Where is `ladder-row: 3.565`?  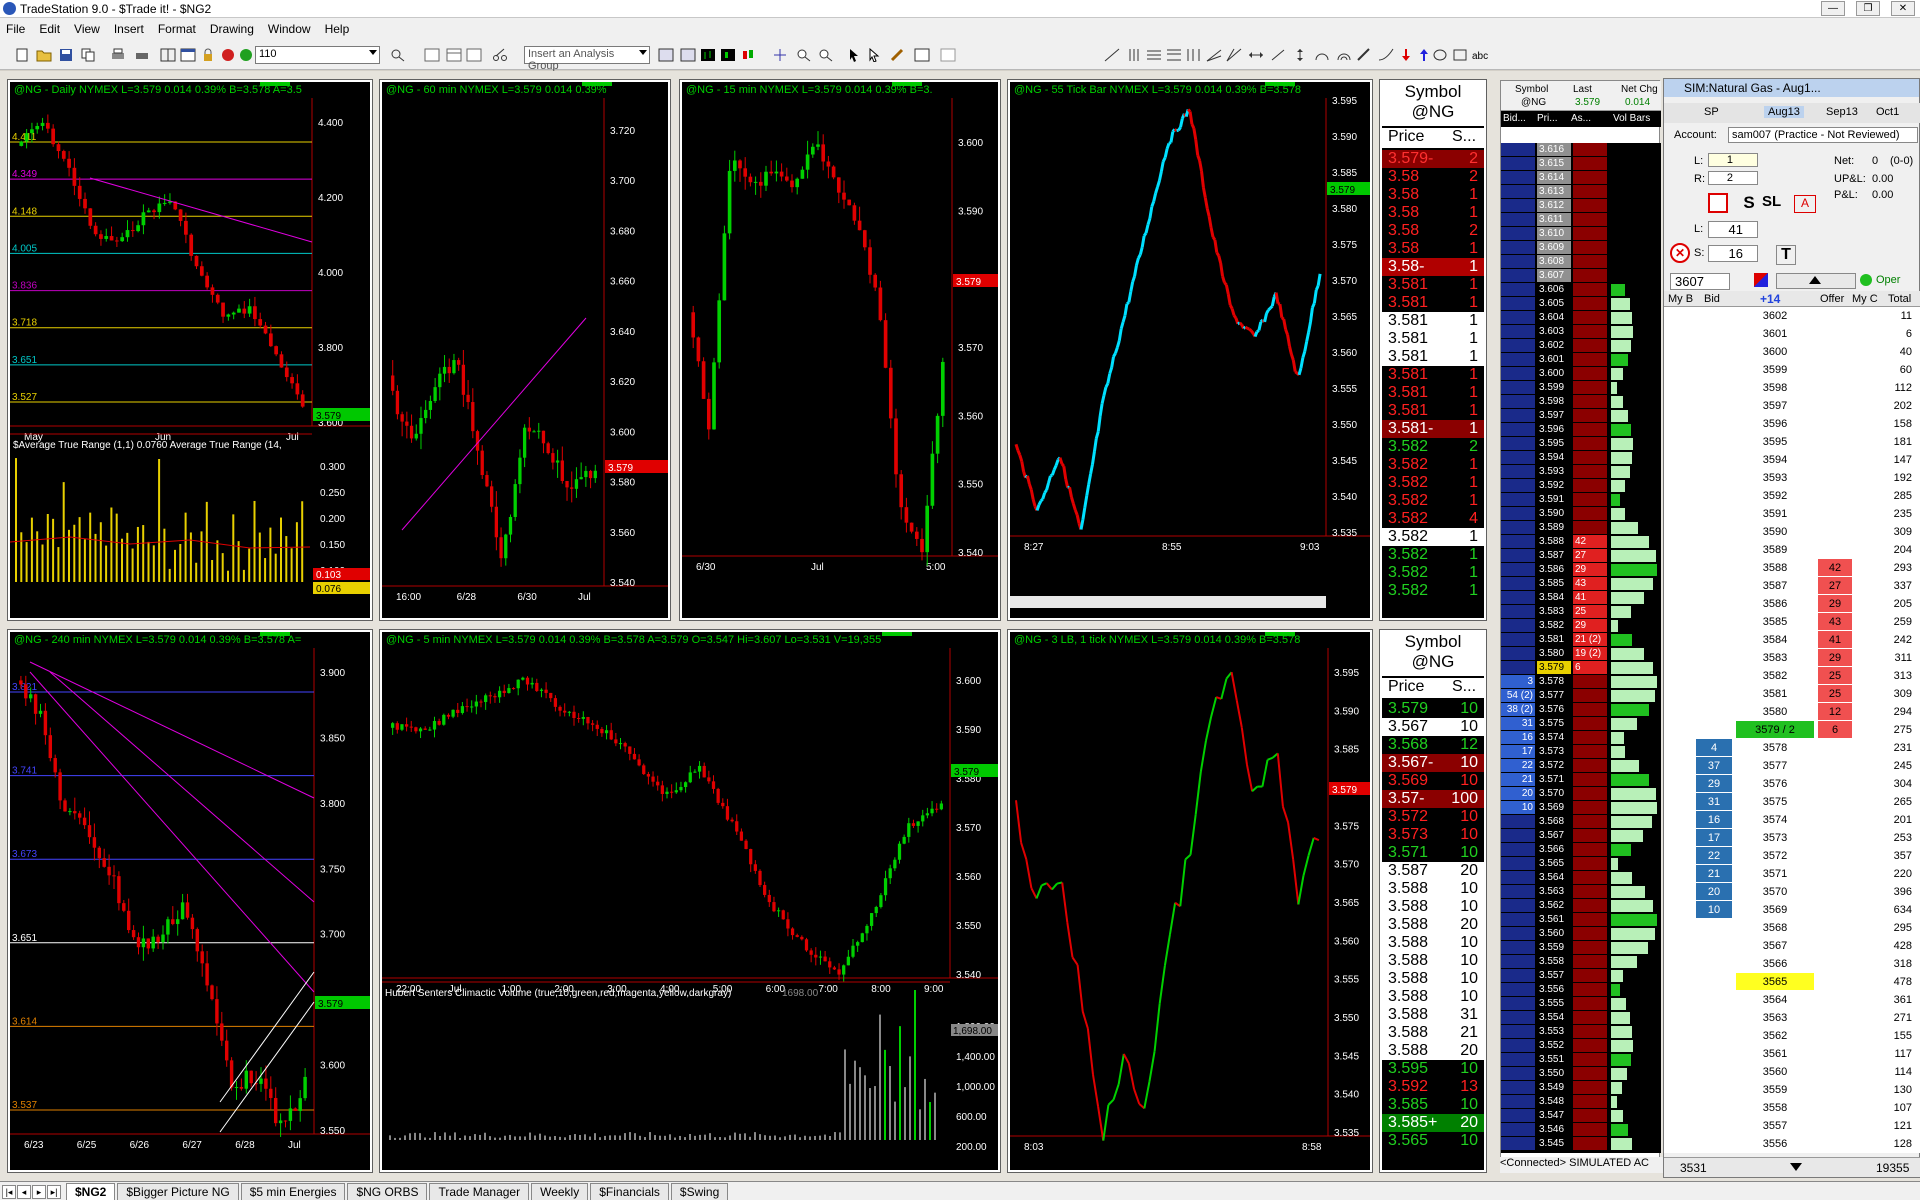 ladder-row: 3.565 is located at coordinates (1581, 864).